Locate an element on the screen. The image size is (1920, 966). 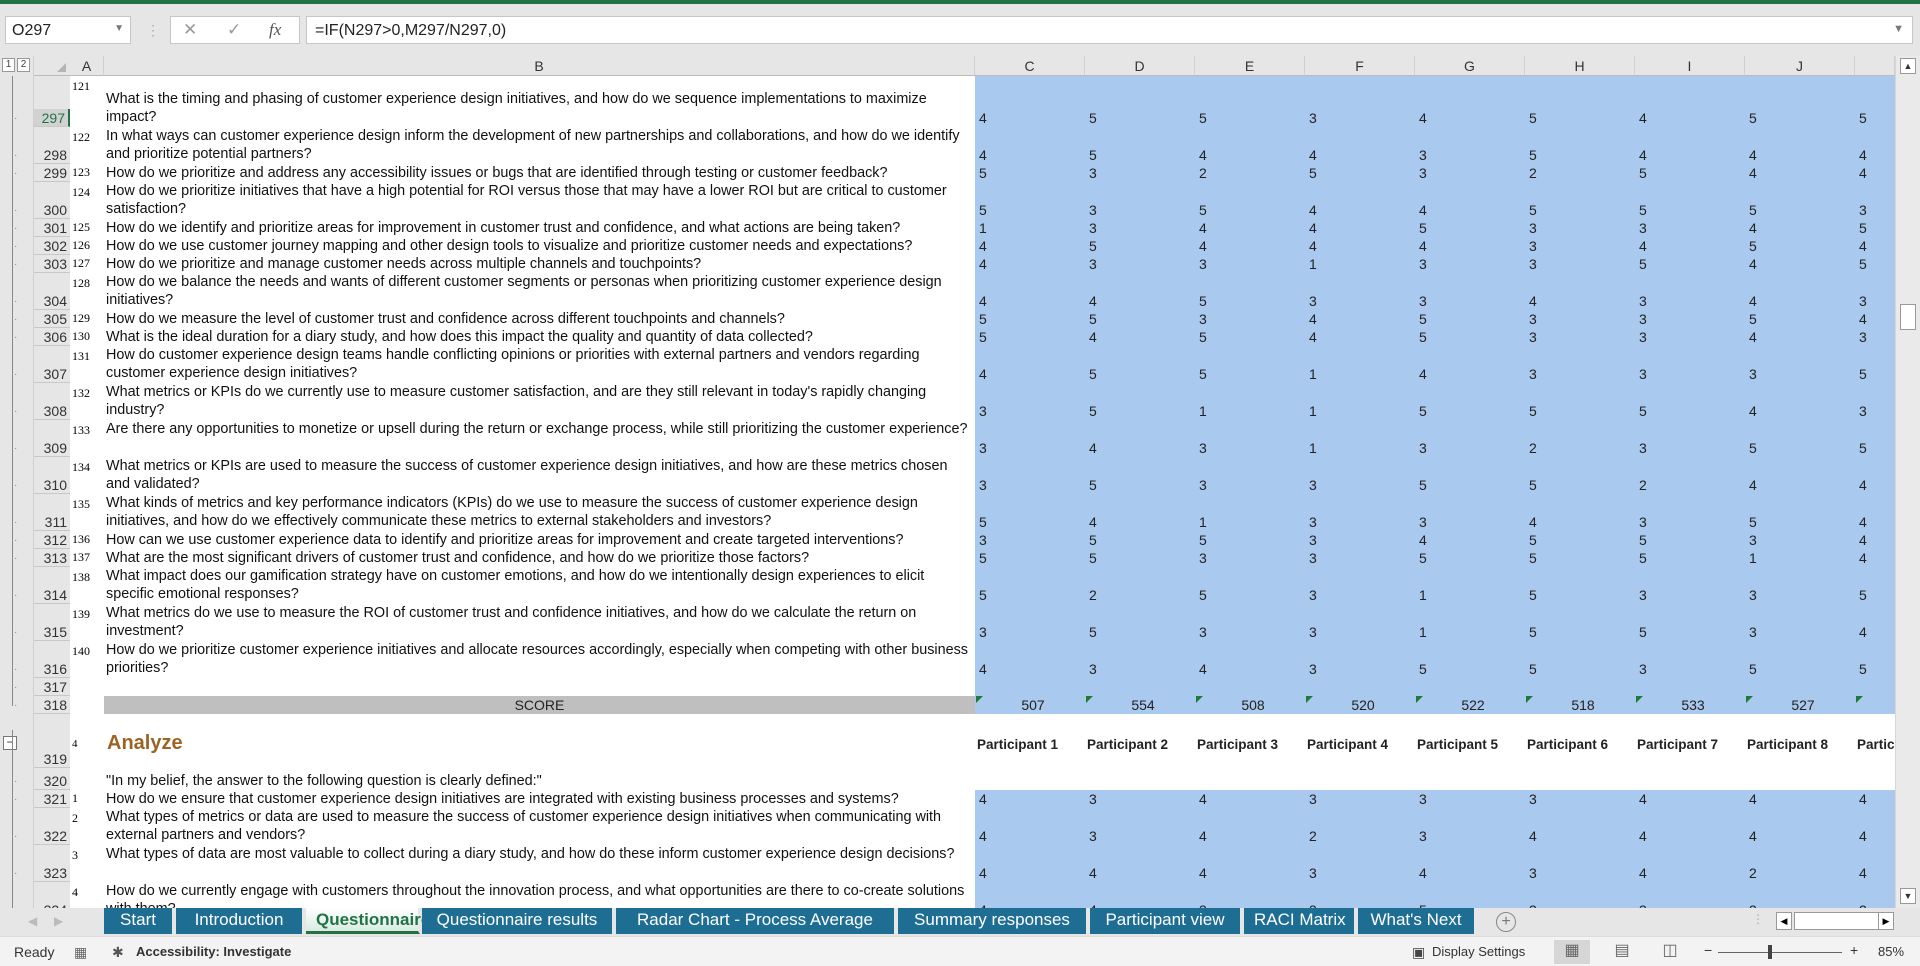
add-sheet-button: + is located at coordinates (1506, 922).